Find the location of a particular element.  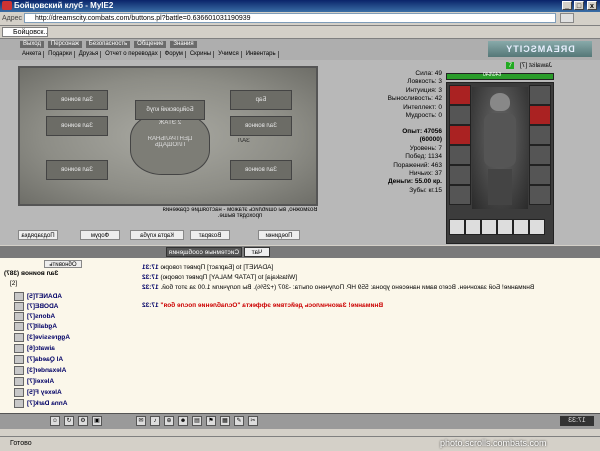

list-item: Adons[7] is located at coordinates (69, 316).